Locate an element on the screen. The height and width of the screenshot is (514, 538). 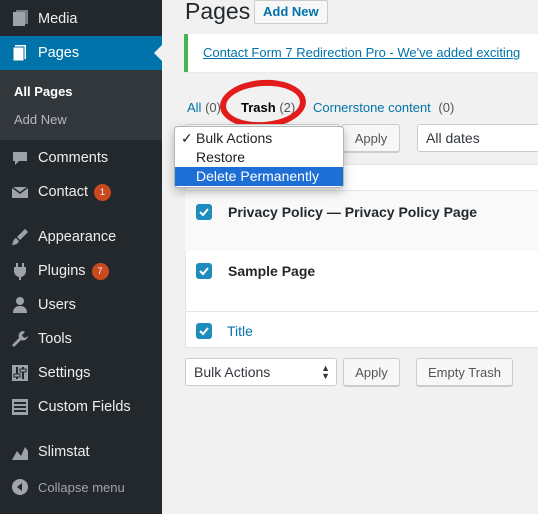
sidebar-item-plugins: Plugins 7 is located at coordinates (81, 271).